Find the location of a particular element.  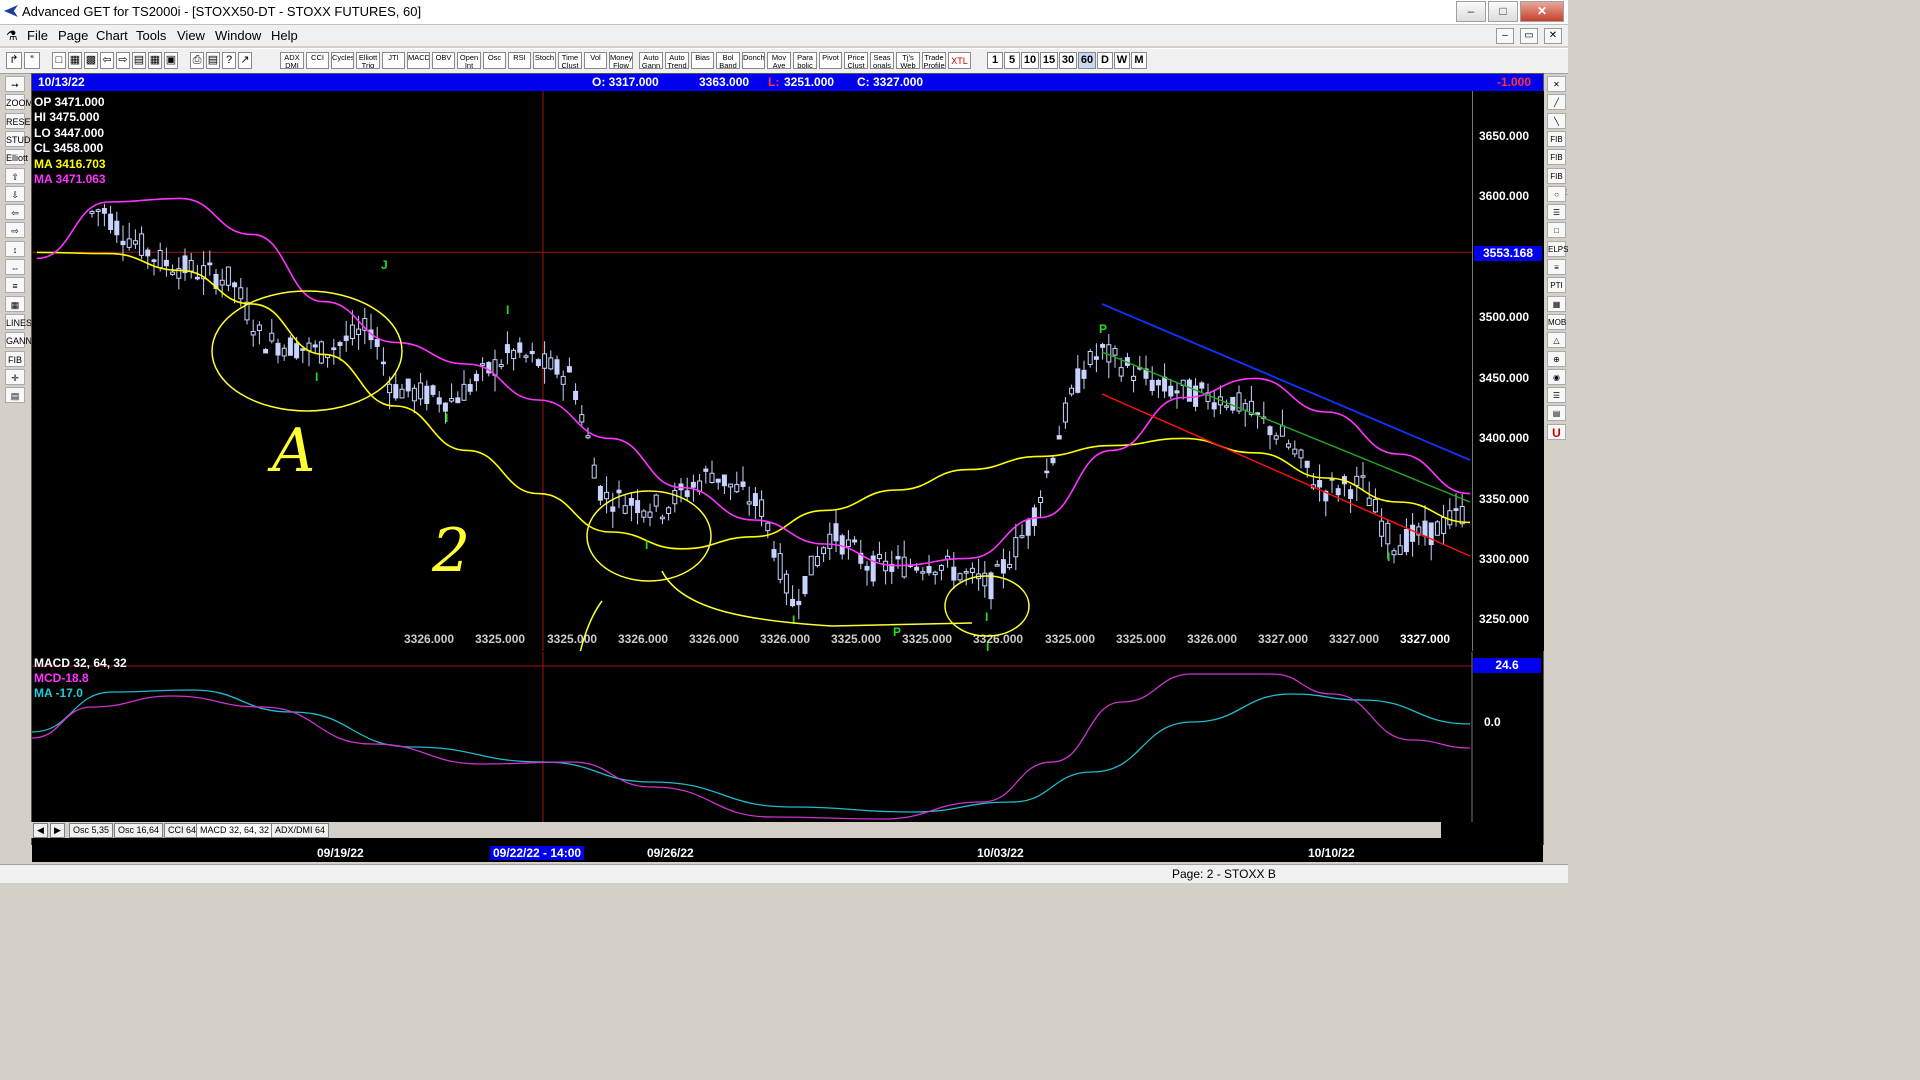

indicator-button-money-flow: Money Flow is located at coordinates (621, 60).